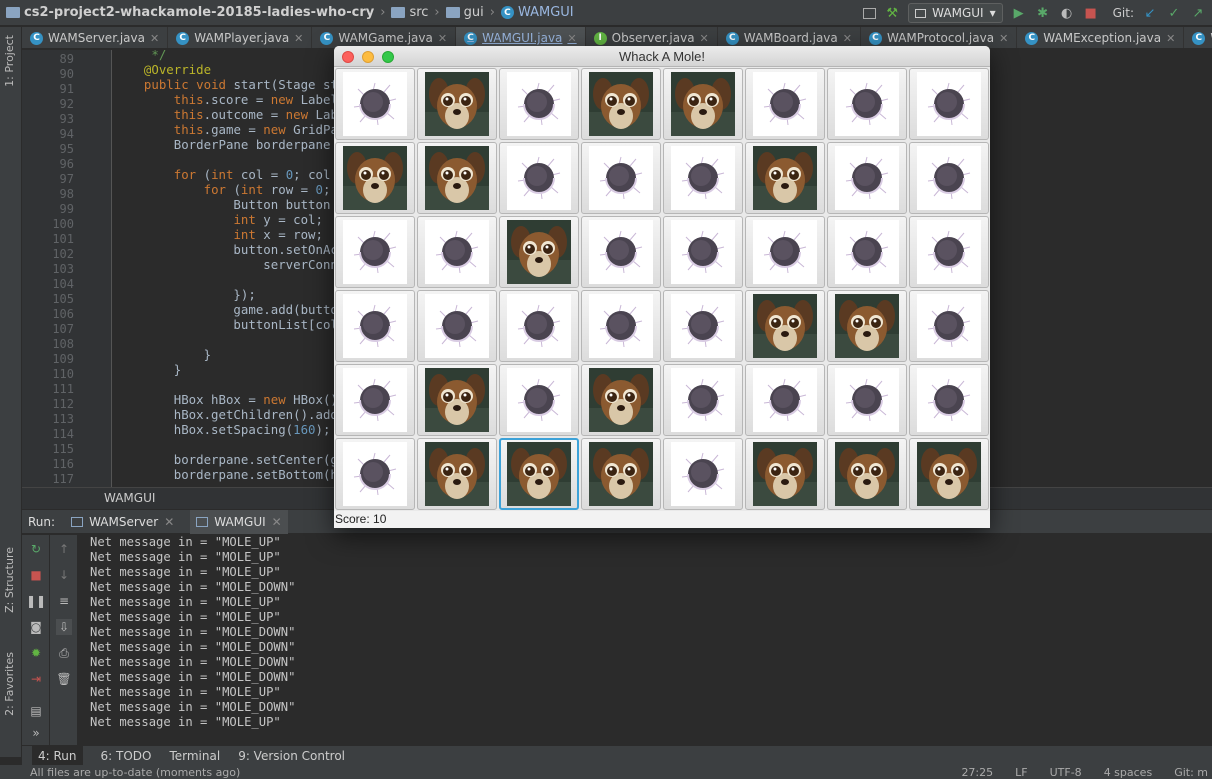 The height and width of the screenshot is (779, 1212). Describe the element at coordinates (291, 756) in the screenshot. I see `bottom-tab: 9: Version Control` at that location.